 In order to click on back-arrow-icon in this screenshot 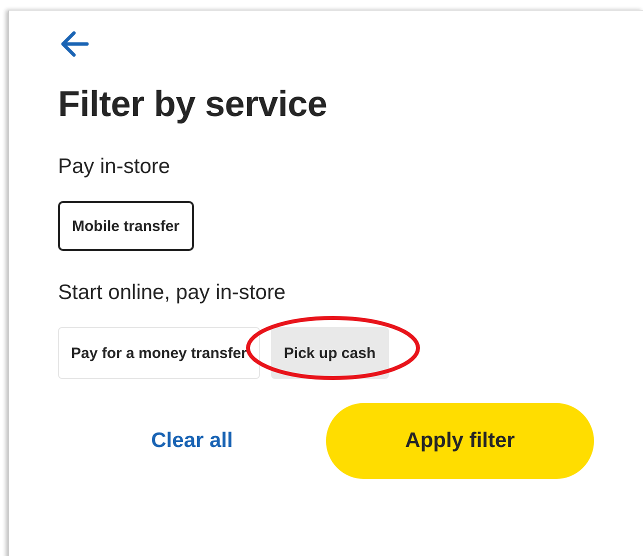, I will do `click(75, 44)`.